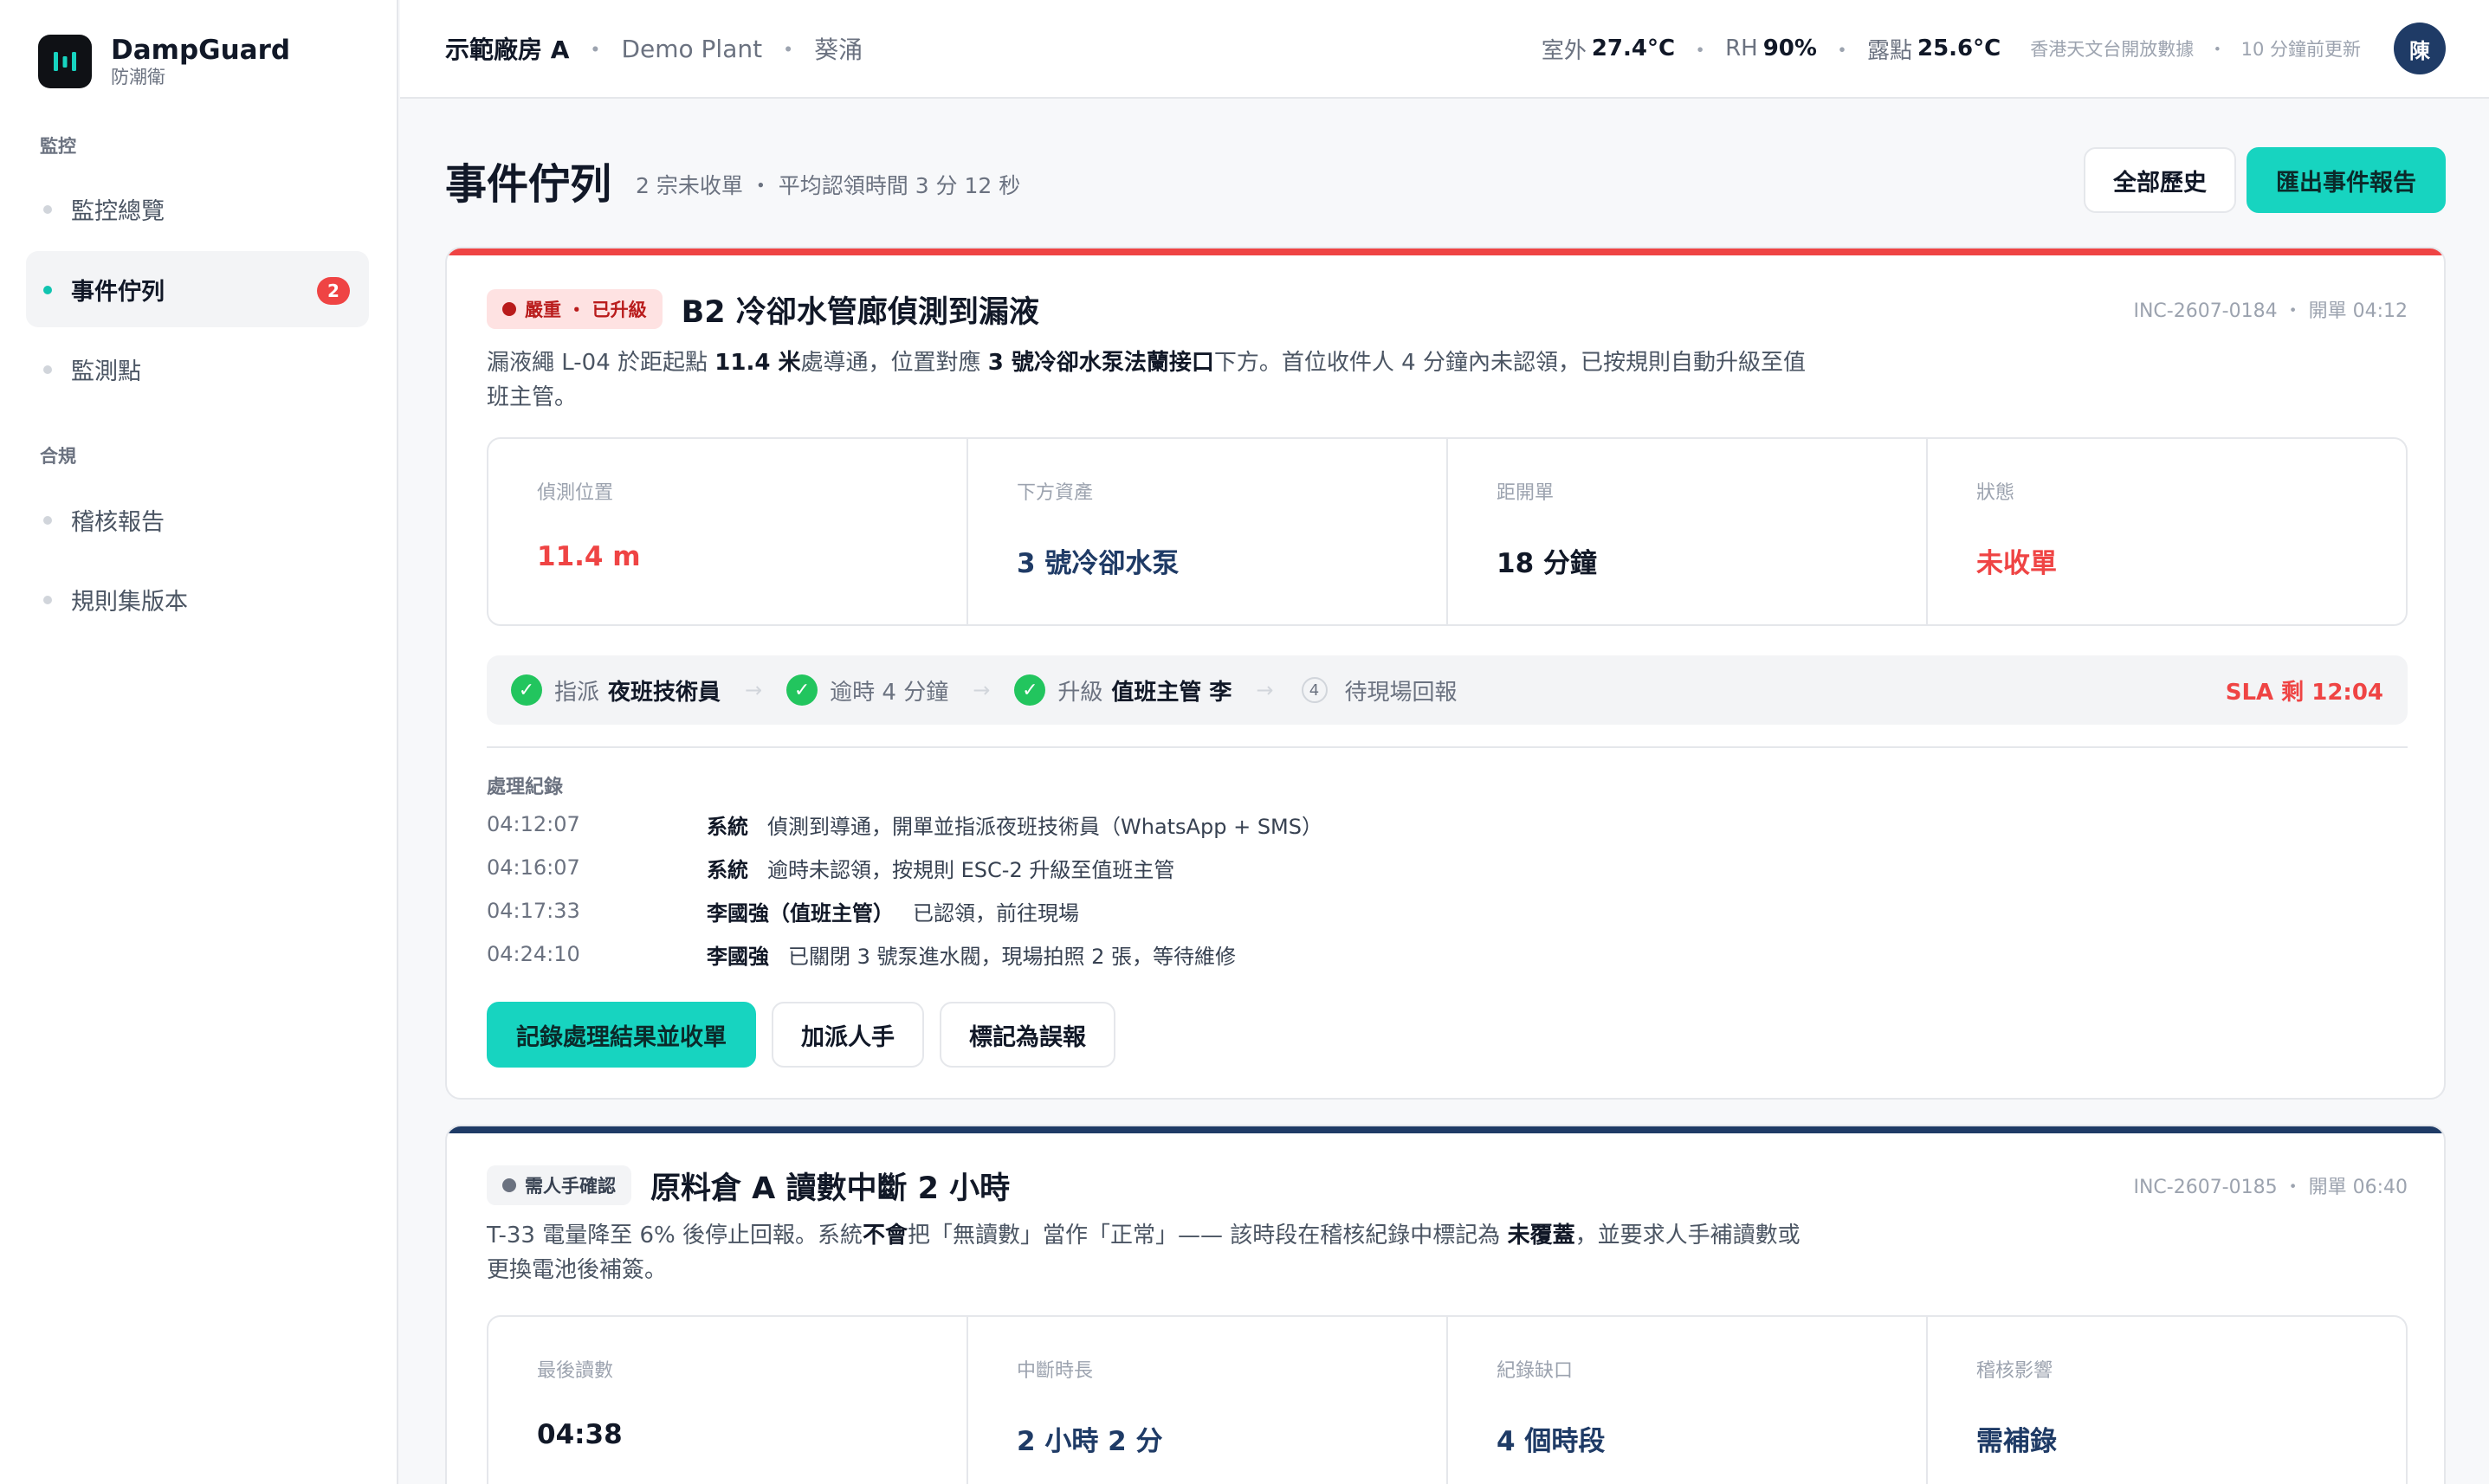  What do you see at coordinates (2304, 692) in the screenshot?
I see `sla-countdown: SLA 剩 12:04` at bounding box center [2304, 692].